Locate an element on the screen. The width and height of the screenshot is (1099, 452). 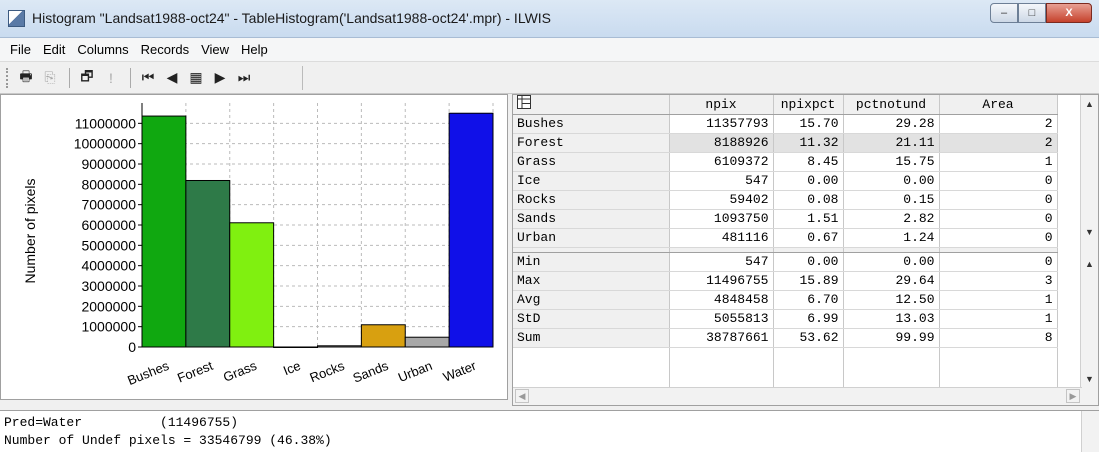
close-button: X is located at coordinates (1069, 13).